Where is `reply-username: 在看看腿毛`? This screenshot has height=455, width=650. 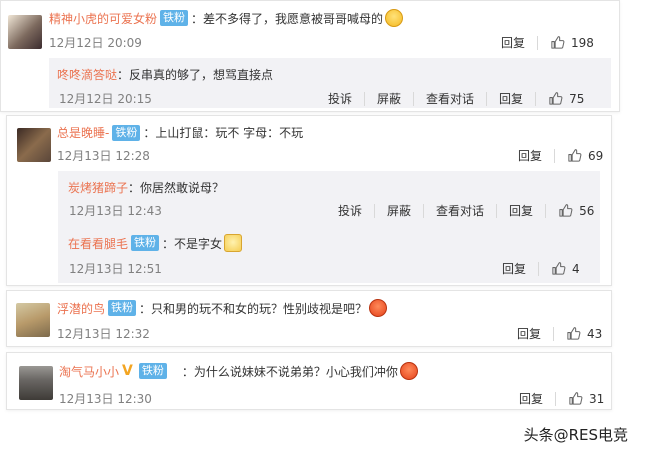
reply-username: 在看看腿毛 is located at coordinates (98, 243).